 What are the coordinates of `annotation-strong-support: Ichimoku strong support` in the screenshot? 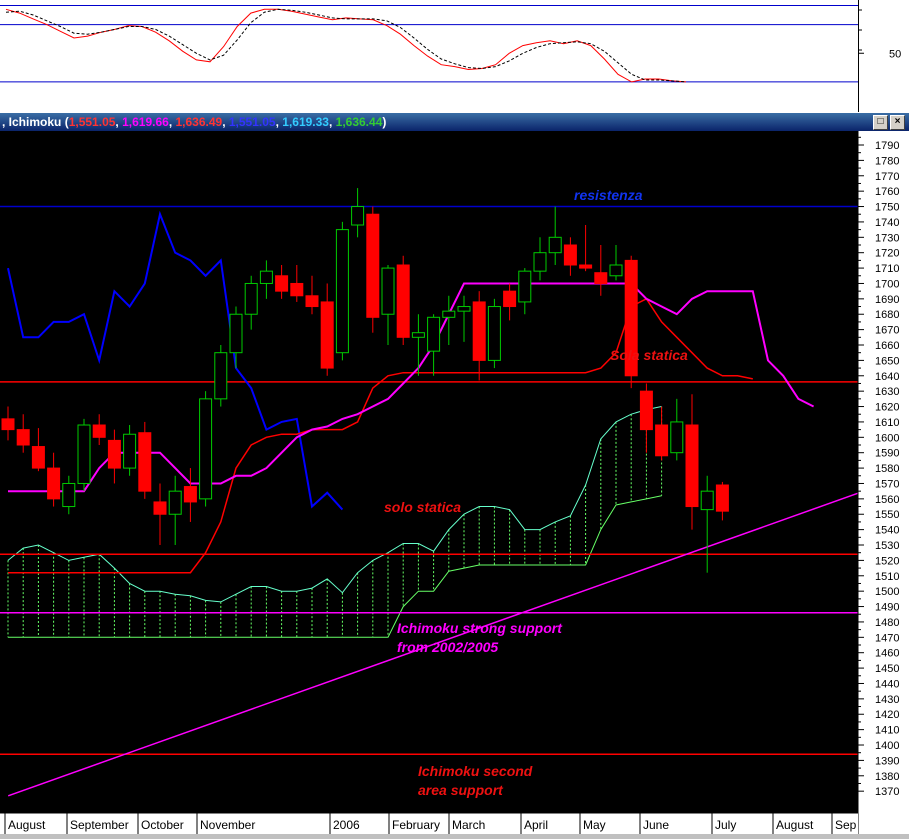 It's located at (480, 628).